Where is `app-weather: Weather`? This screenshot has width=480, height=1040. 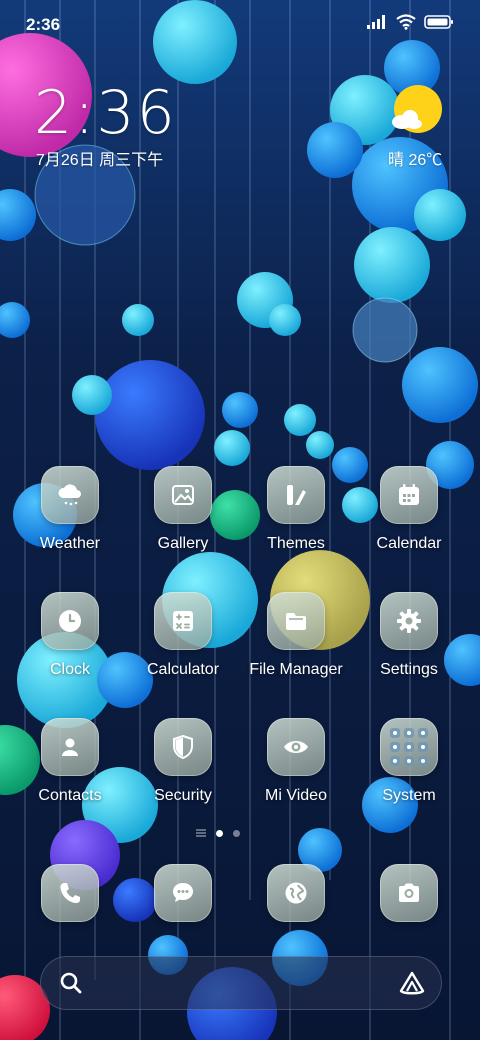
app-weather: Weather is located at coordinates (70, 509).